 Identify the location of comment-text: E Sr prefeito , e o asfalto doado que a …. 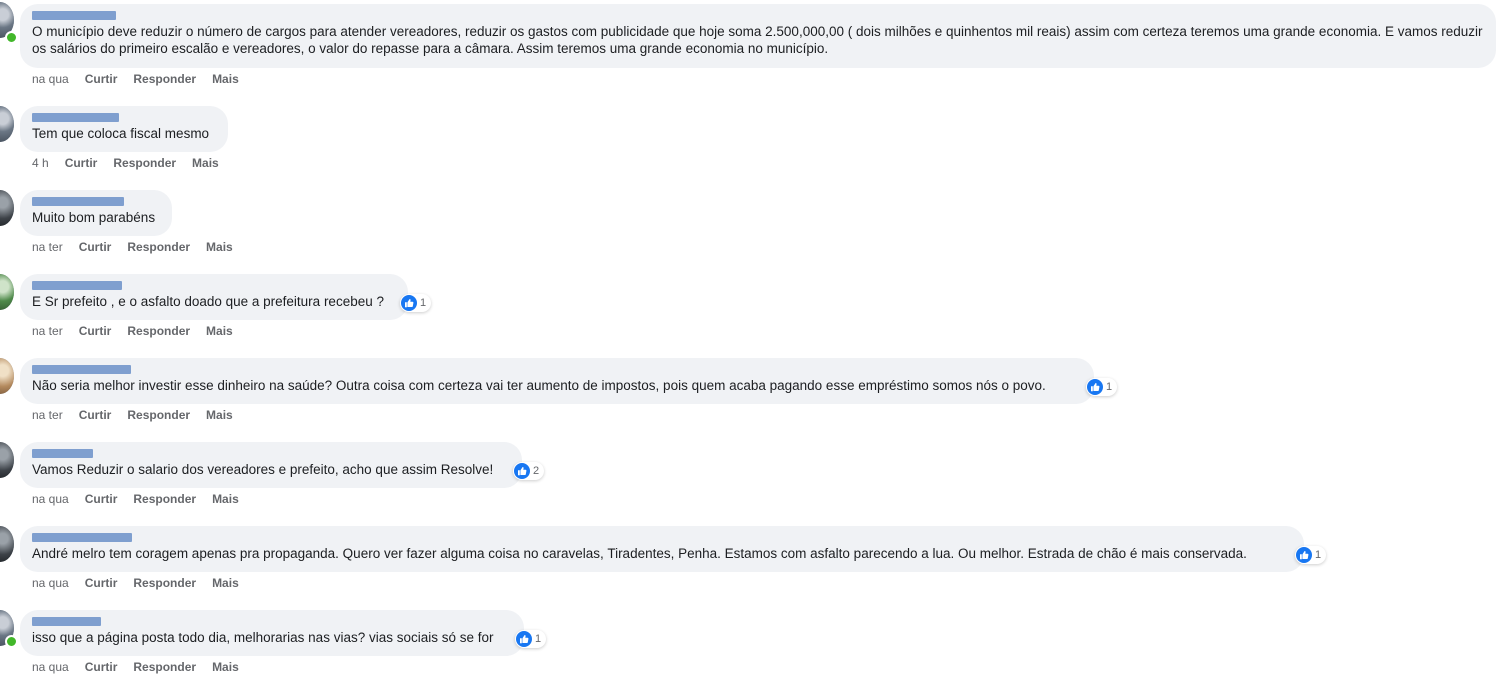
(208, 301).